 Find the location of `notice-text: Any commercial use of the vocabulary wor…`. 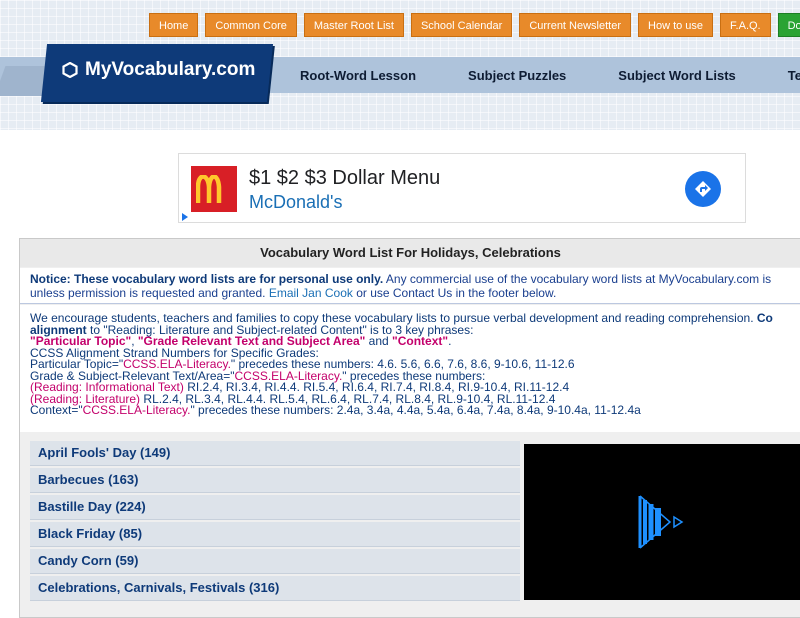

notice-text: Any commercial use of the vocabulary wor… is located at coordinates (577, 279).